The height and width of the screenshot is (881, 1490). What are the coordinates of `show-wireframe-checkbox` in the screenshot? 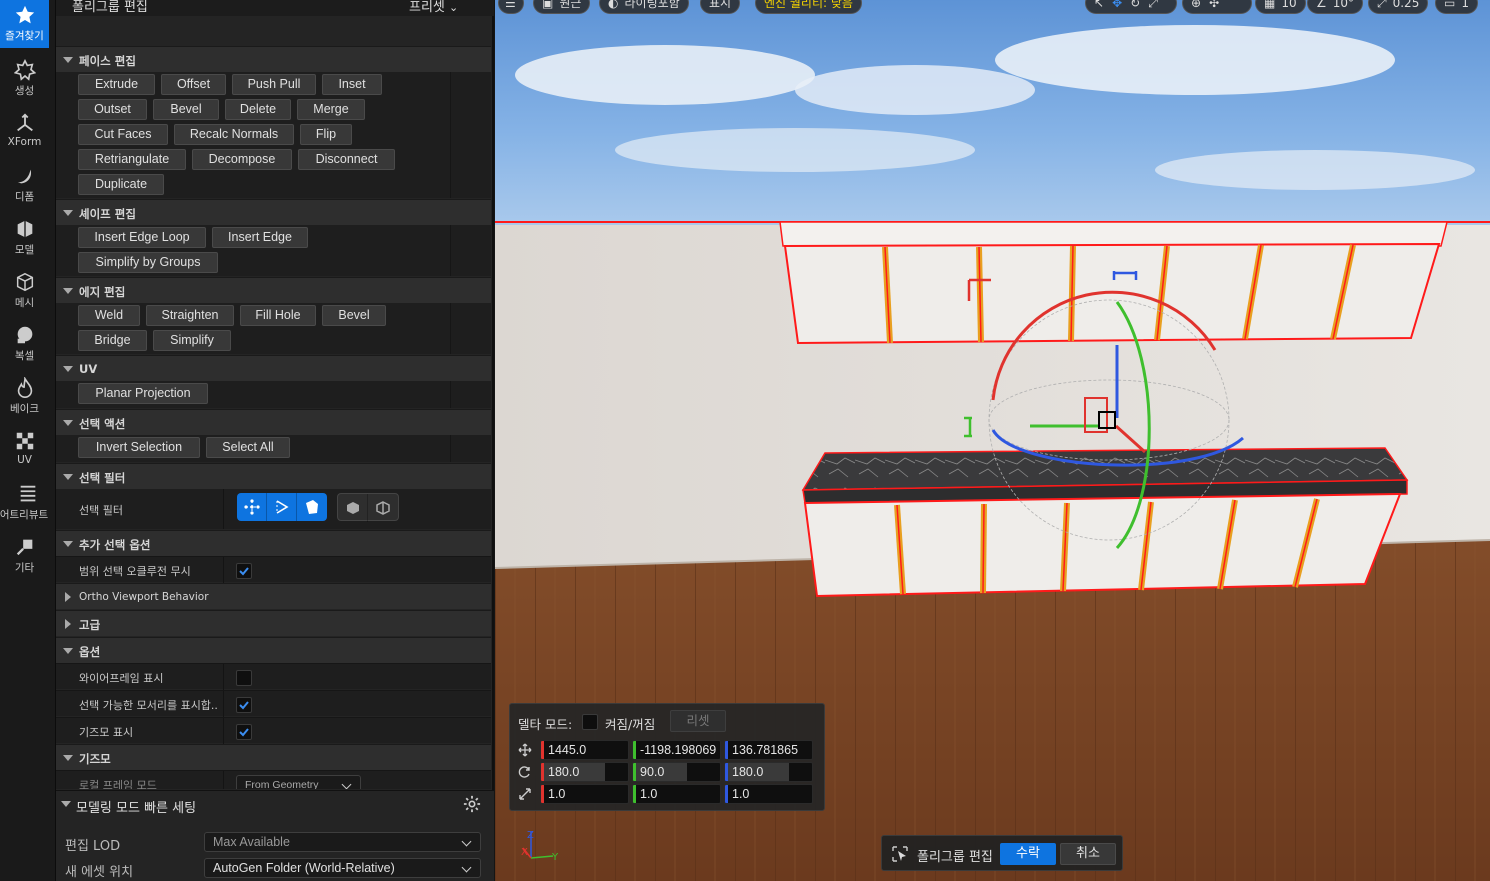 It's located at (244, 678).